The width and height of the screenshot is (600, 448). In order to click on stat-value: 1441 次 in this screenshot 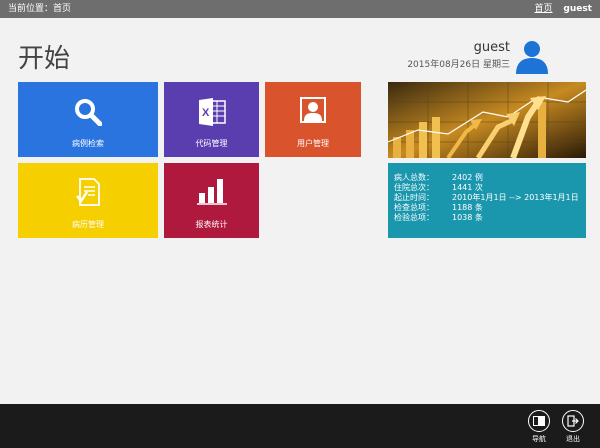, I will do `click(467, 187)`.